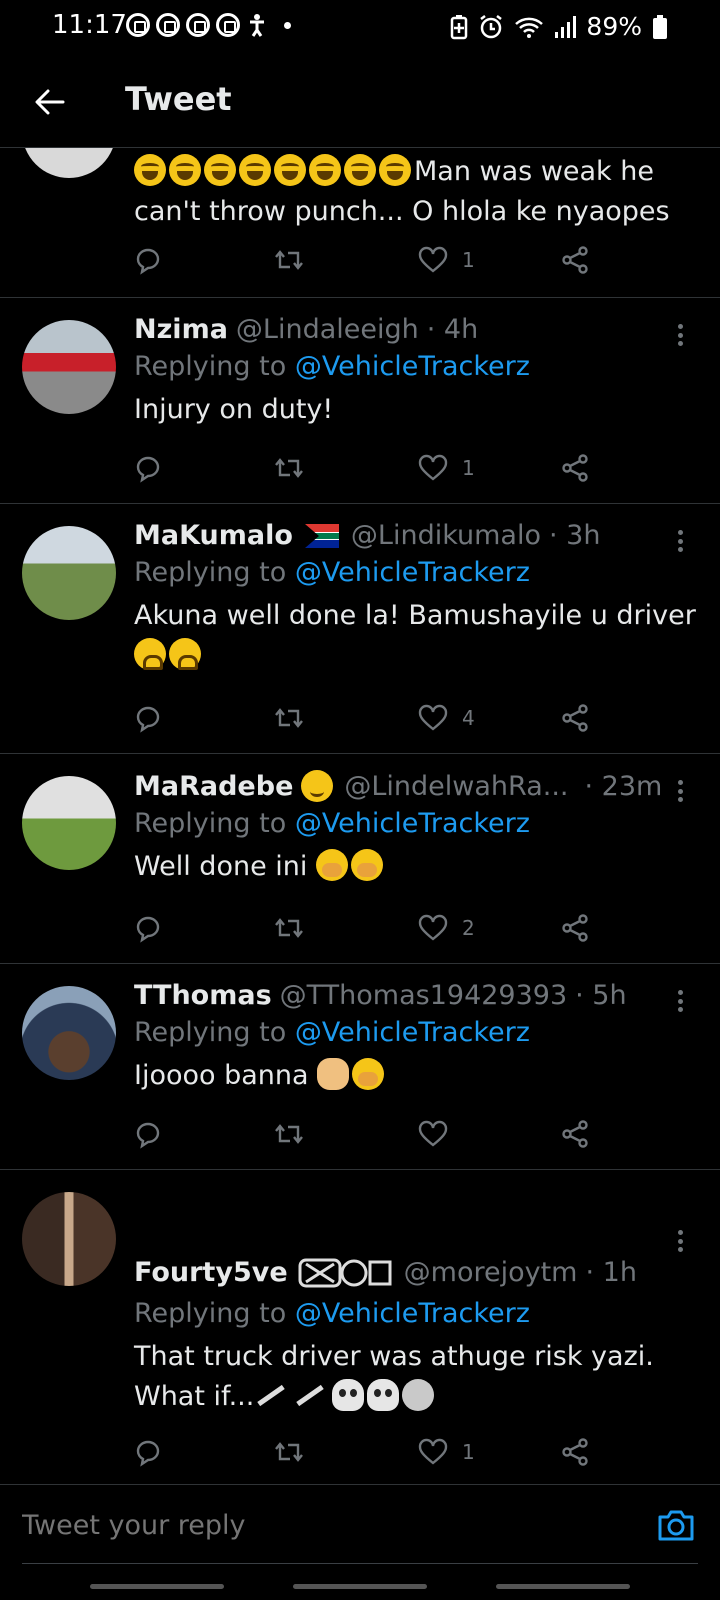  What do you see at coordinates (660, 26) in the screenshot?
I see `battery-icon` at bounding box center [660, 26].